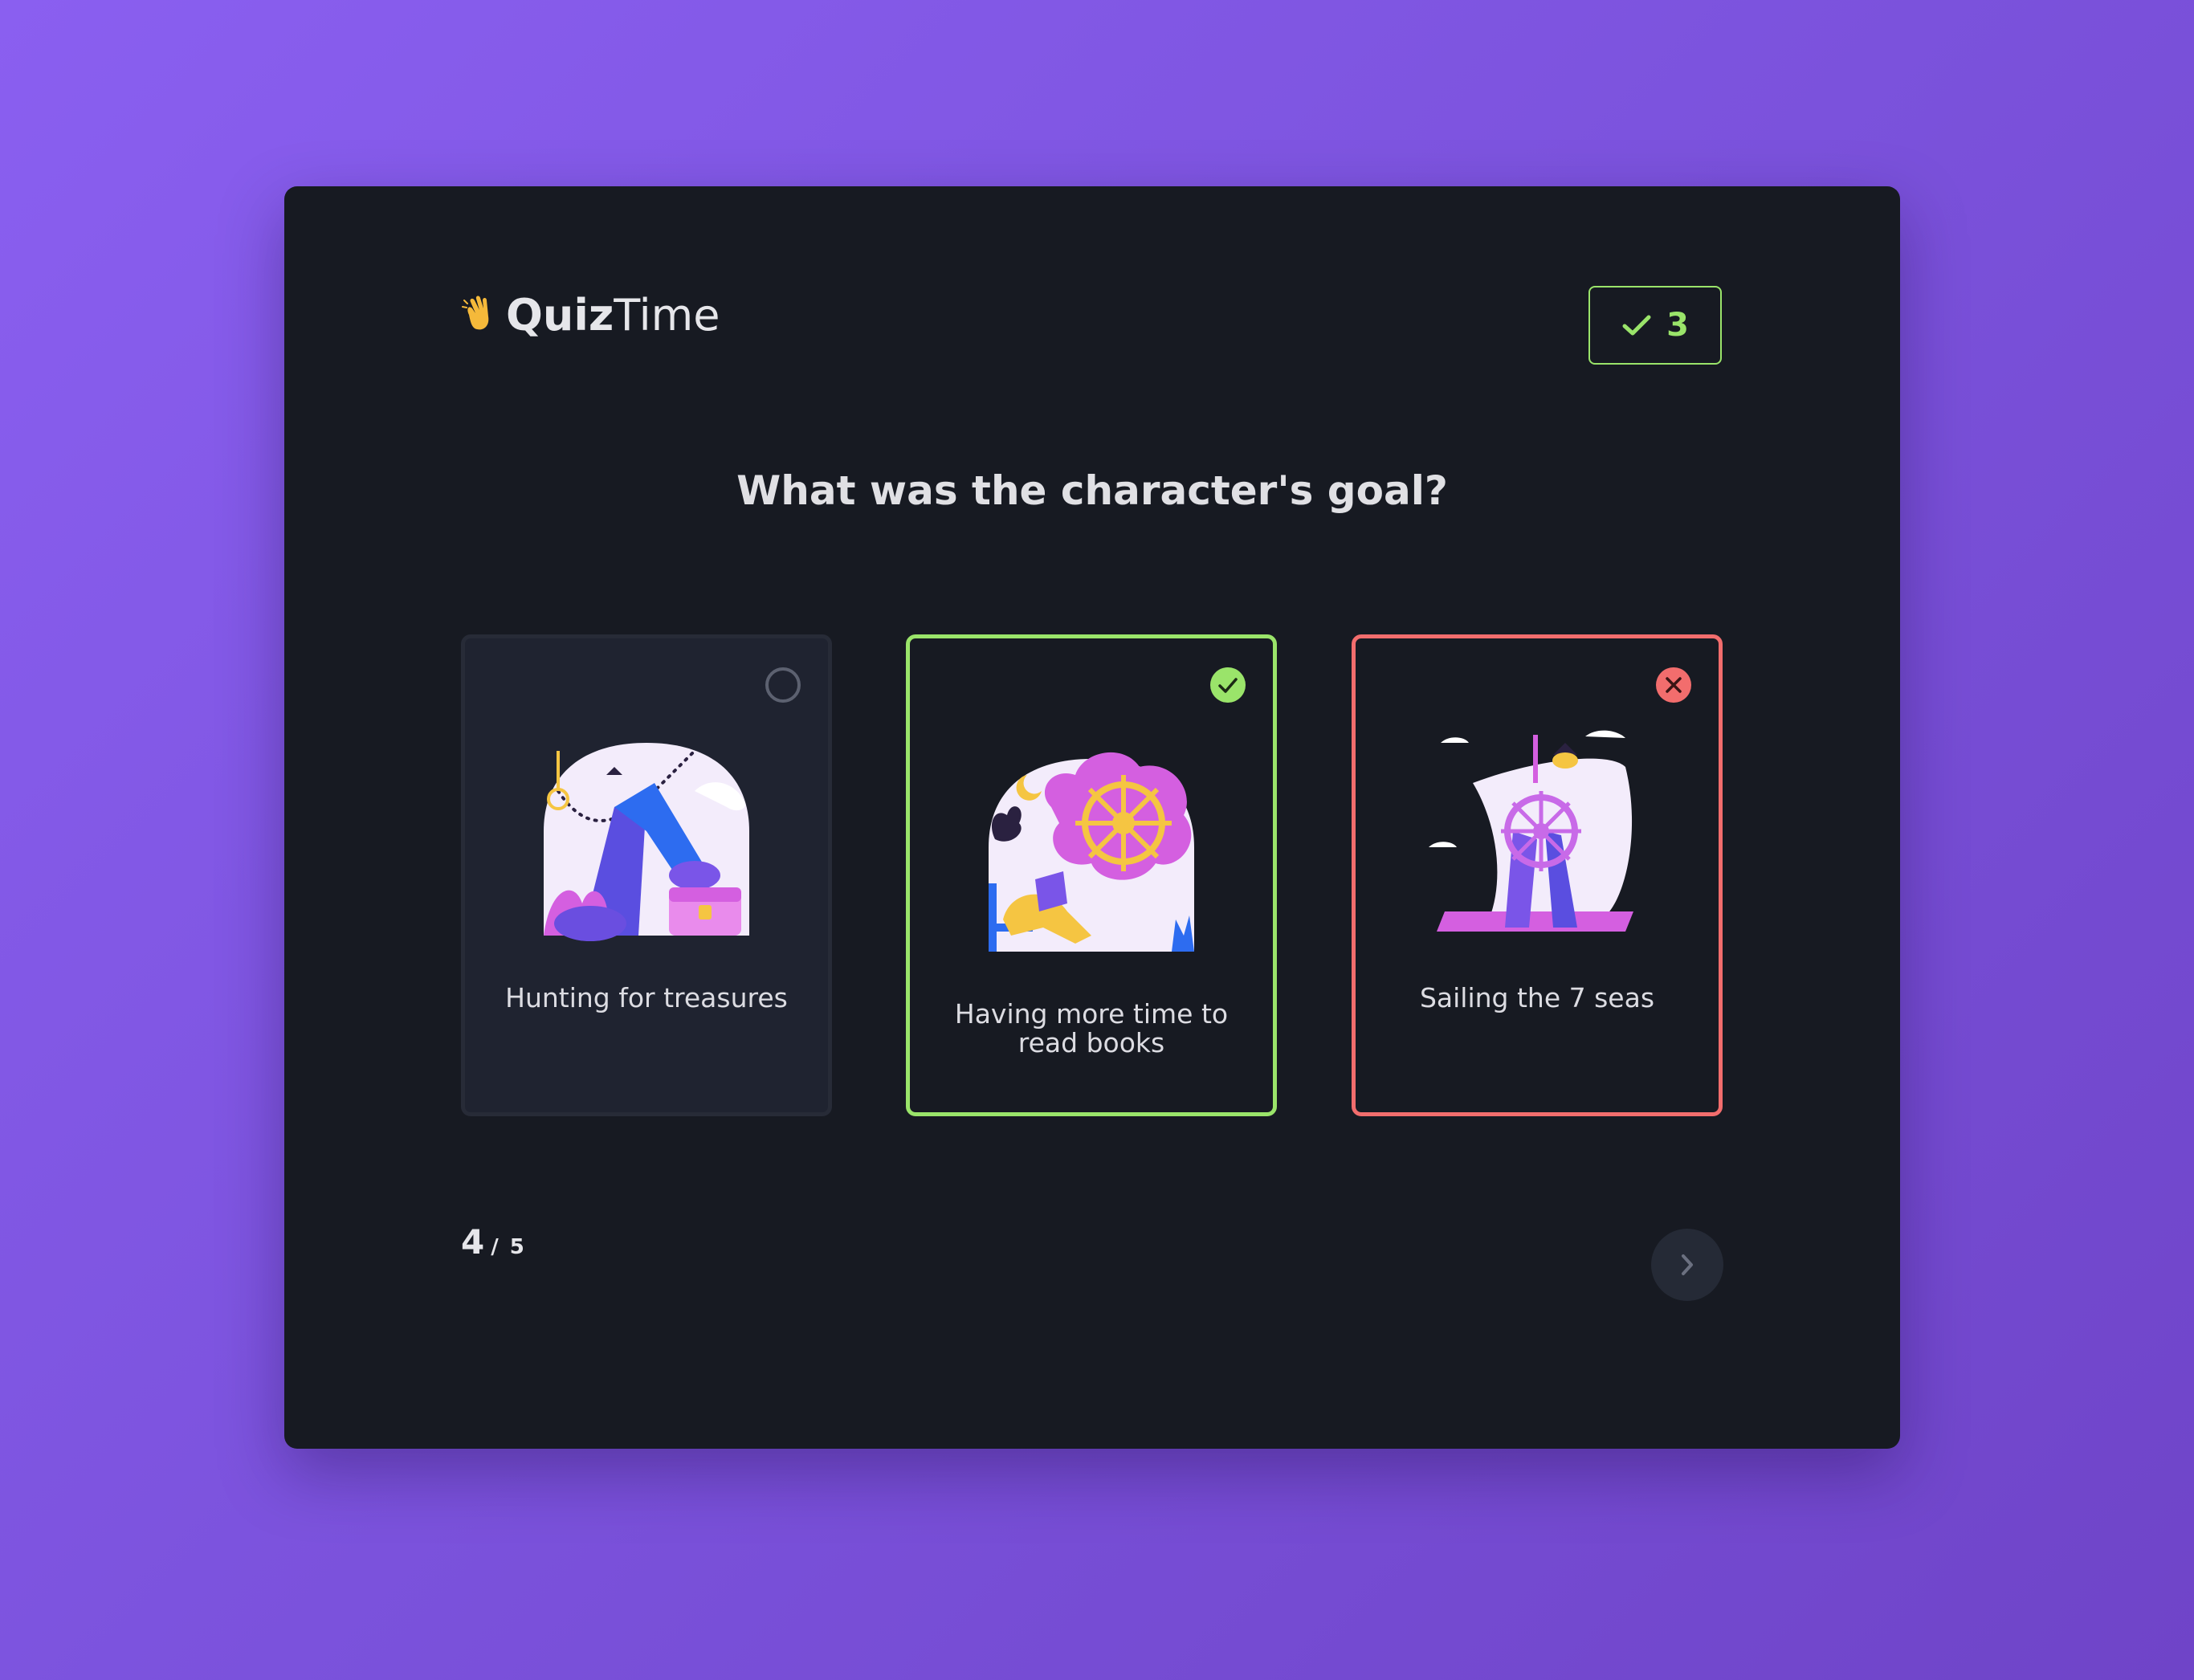  I want to click on next-button, so click(1687, 1265).